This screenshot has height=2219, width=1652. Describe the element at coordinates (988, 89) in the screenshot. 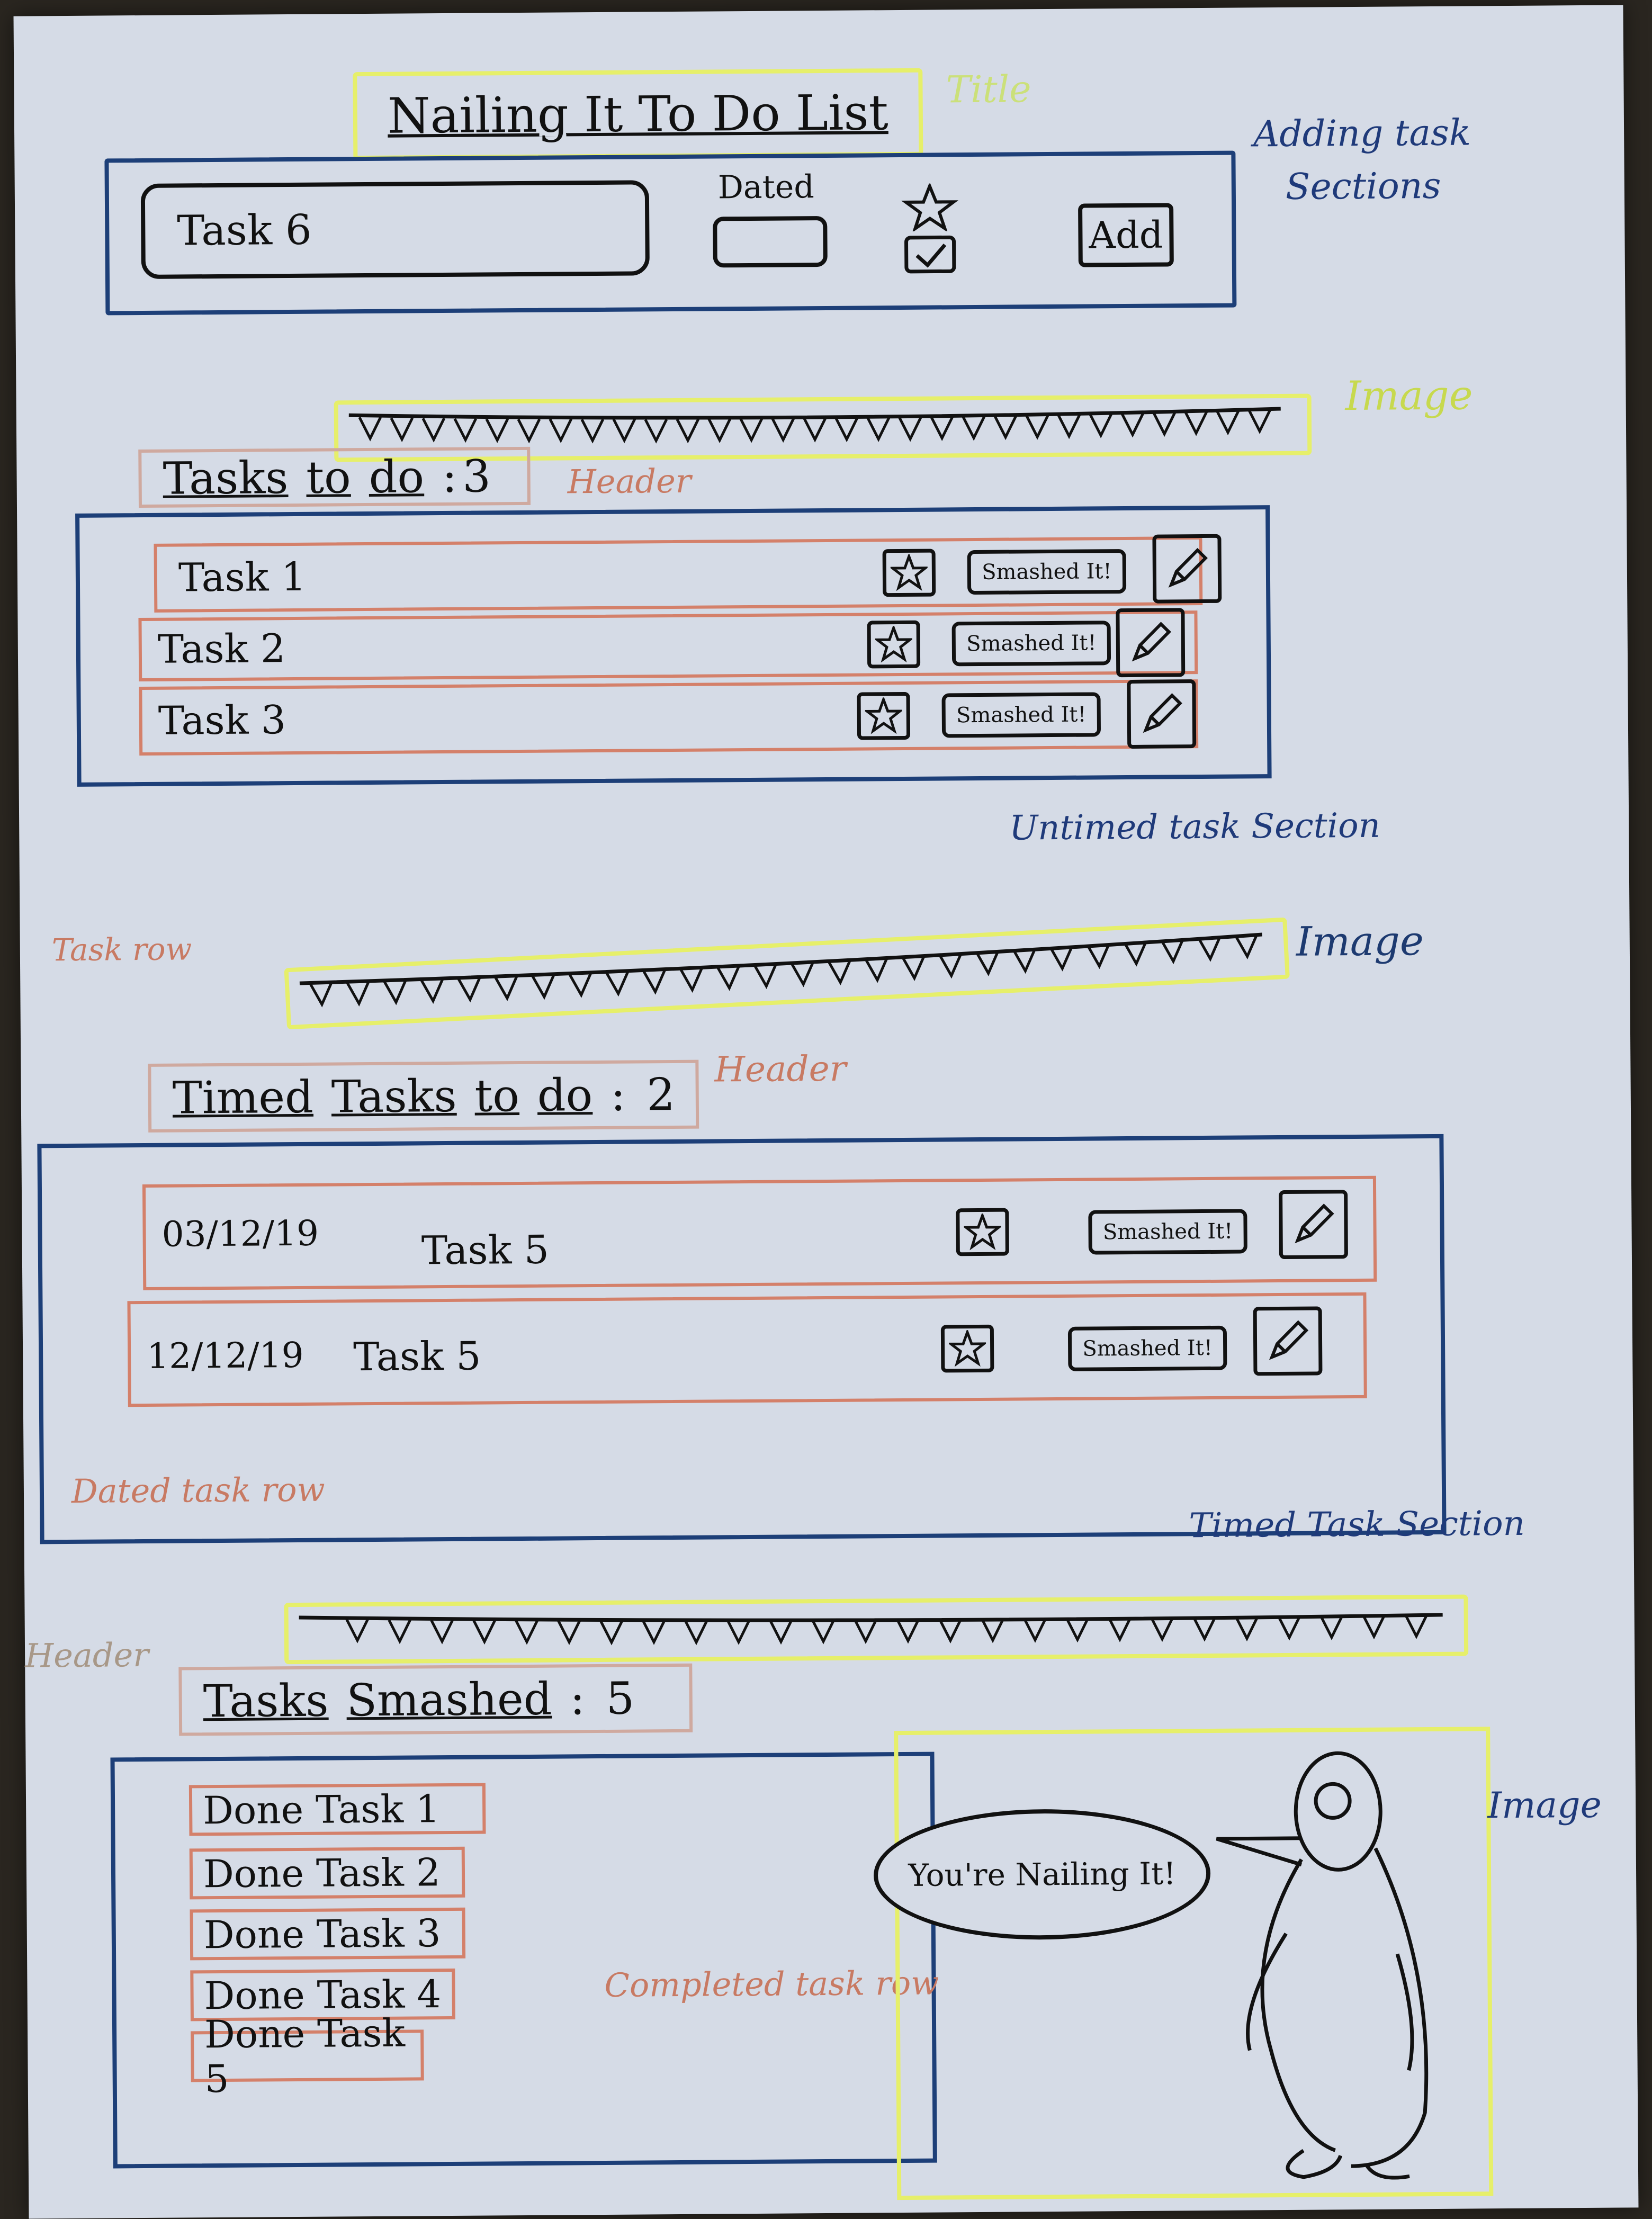

I see `title-annotation: Title` at that location.